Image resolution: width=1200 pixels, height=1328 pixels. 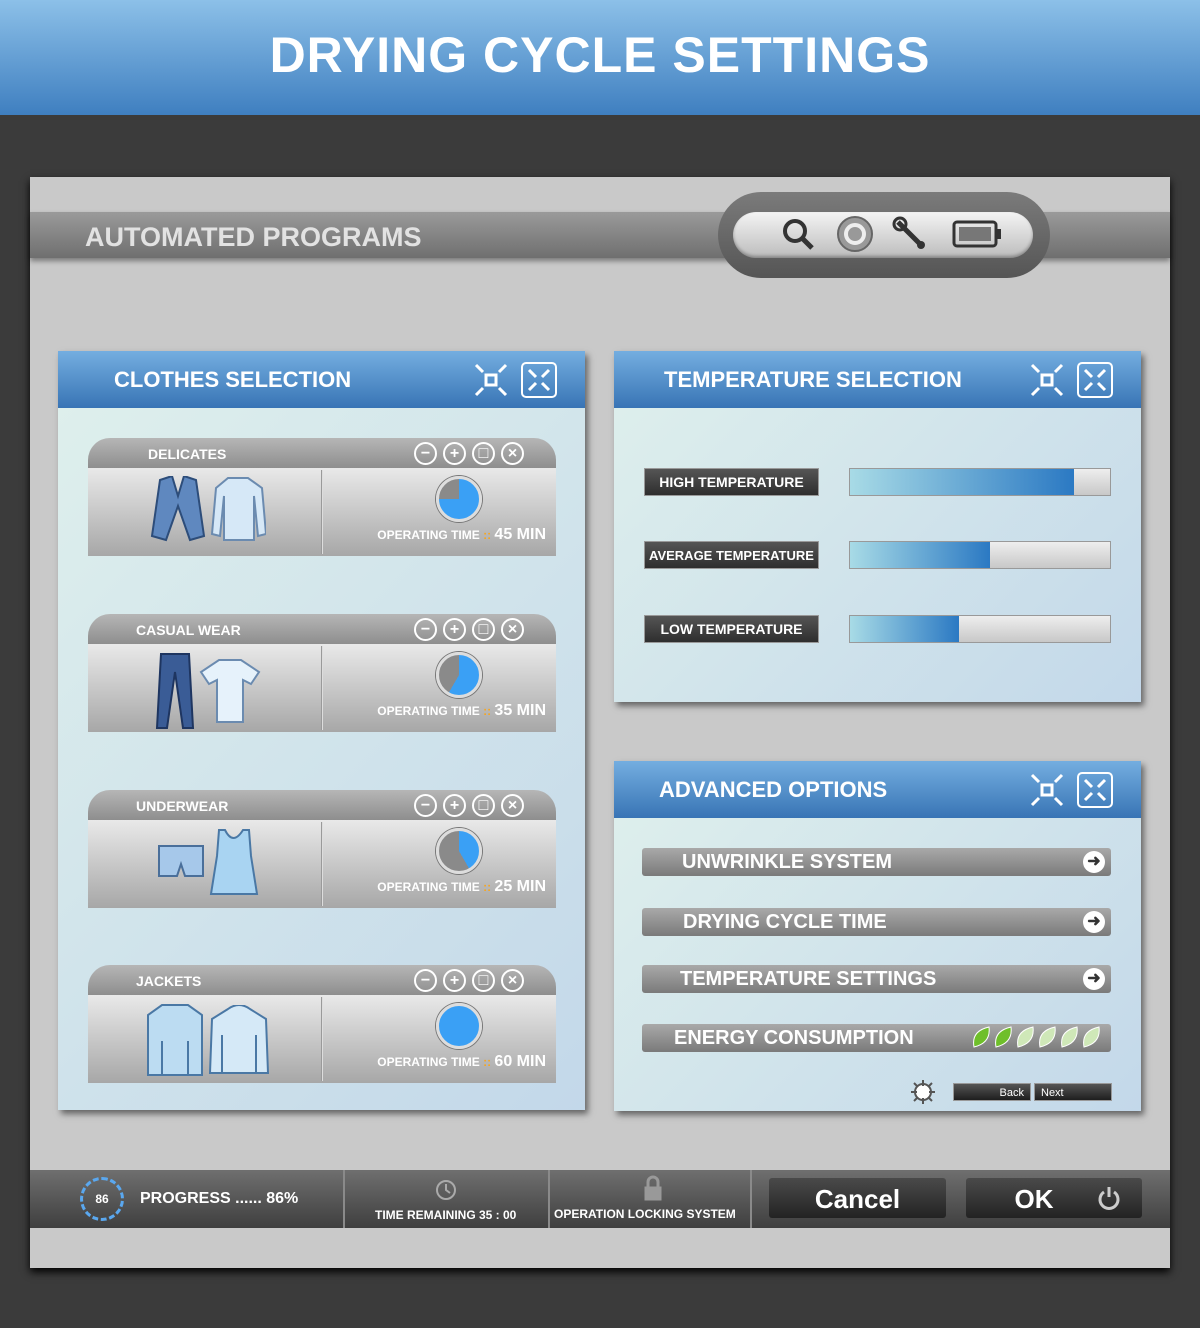 I want to click on operating-time: OPERATING TIME :: 35 MIN, so click(x=461, y=710).